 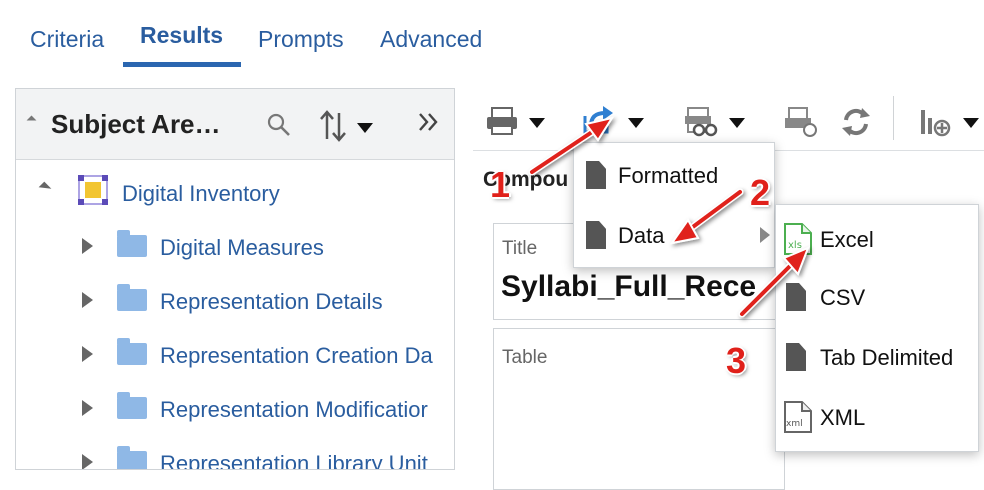 What do you see at coordinates (301, 39) in the screenshot?
I see `tab-prompts: Prompts` at bounding box center [301, 39].